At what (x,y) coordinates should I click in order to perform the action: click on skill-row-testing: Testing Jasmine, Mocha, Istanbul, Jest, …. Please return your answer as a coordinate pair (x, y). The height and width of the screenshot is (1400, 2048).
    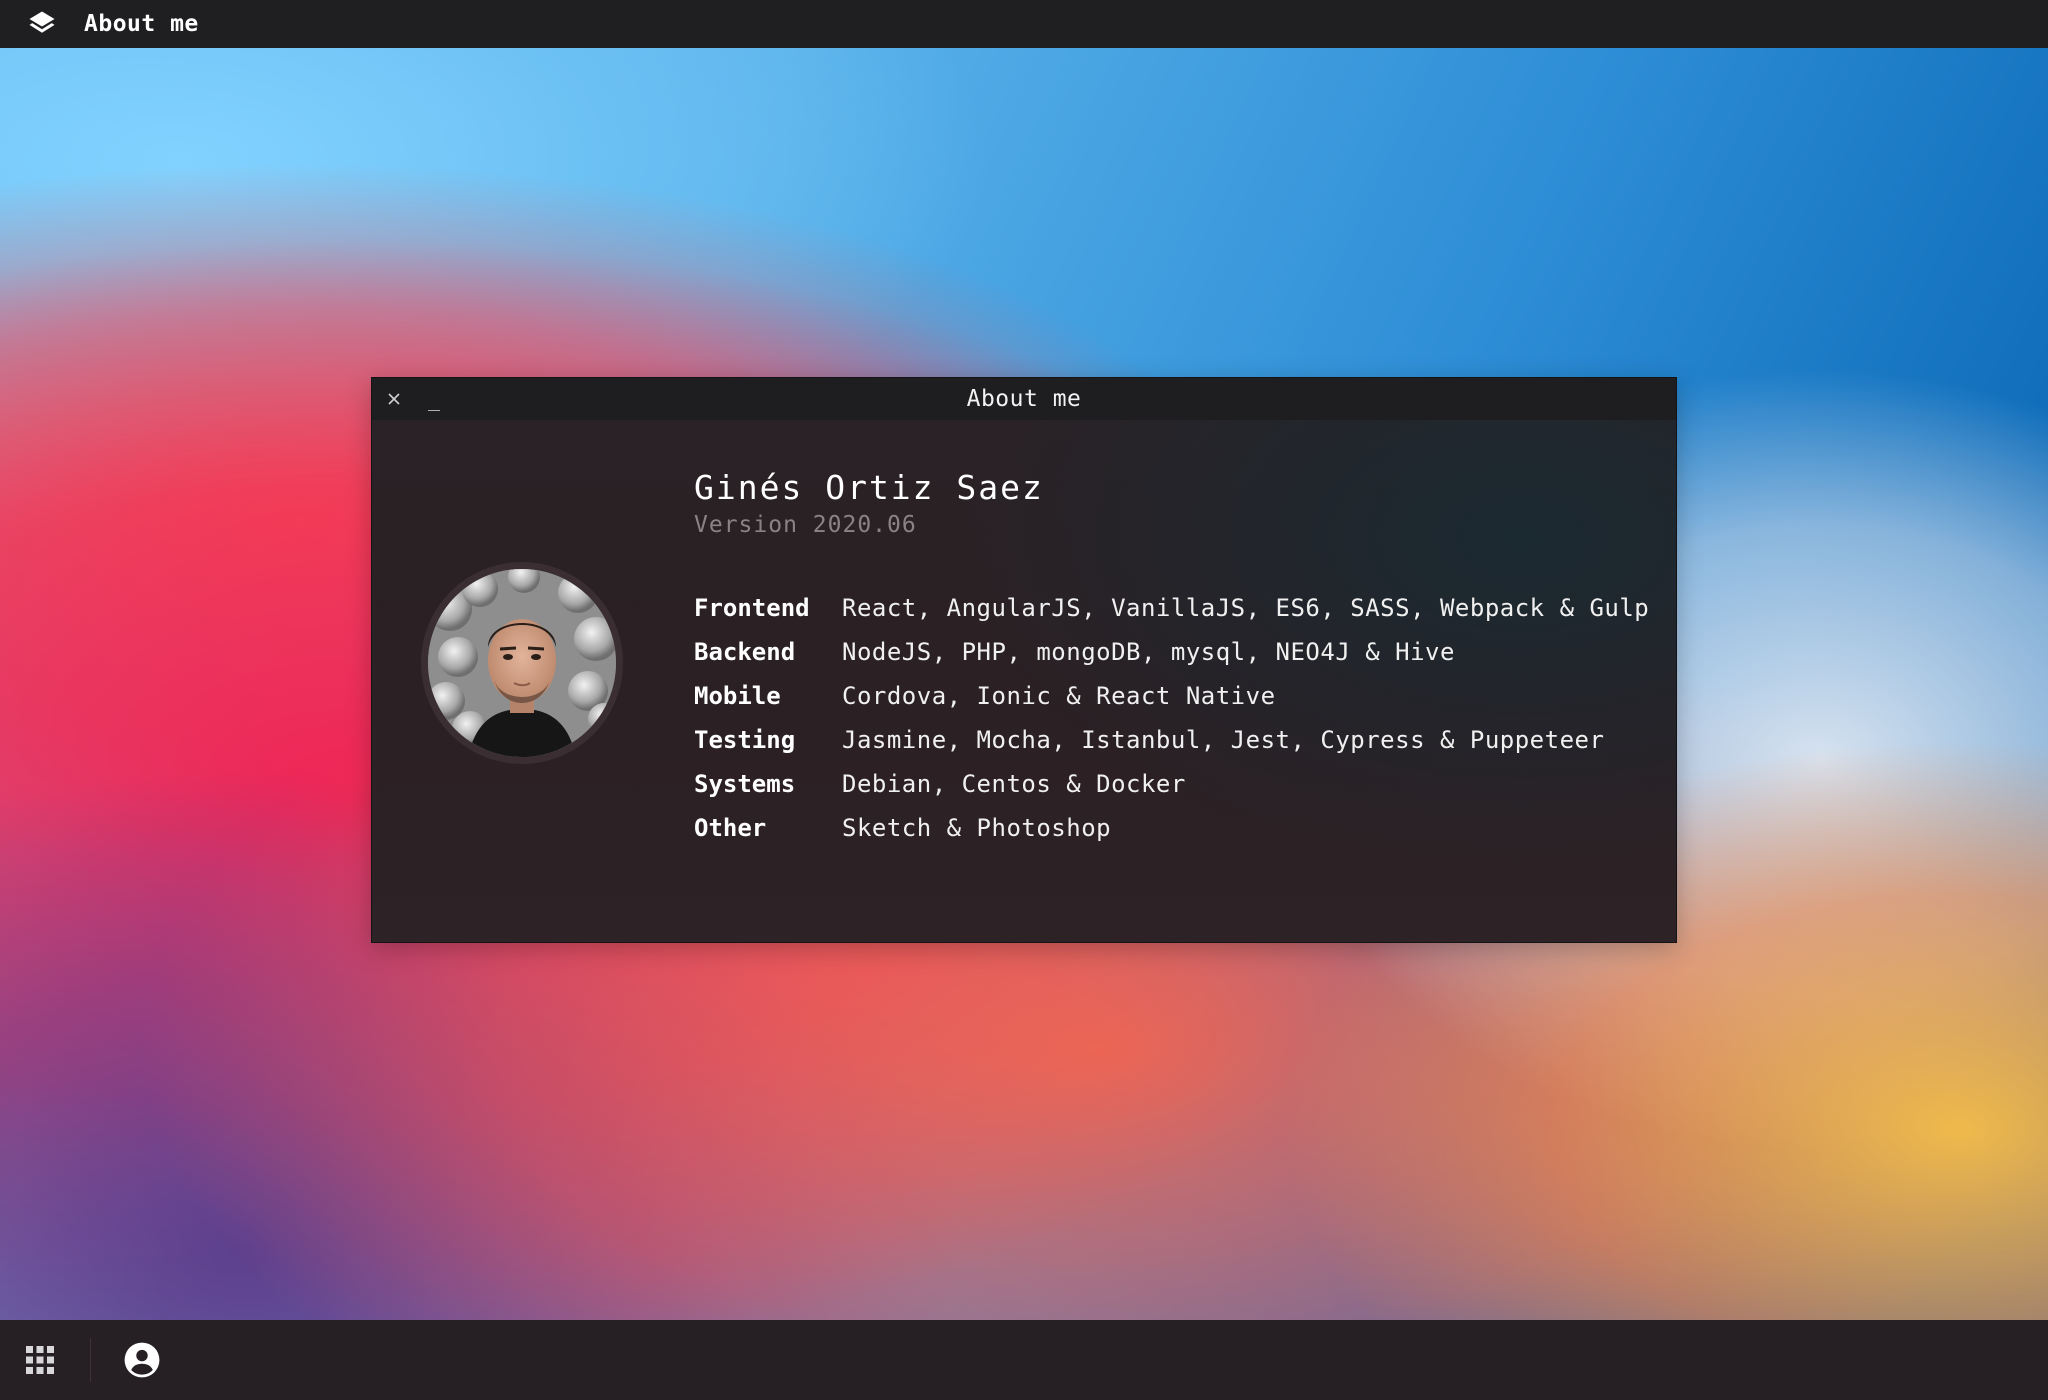
    Looking at the image, I should click on (1171, 740).